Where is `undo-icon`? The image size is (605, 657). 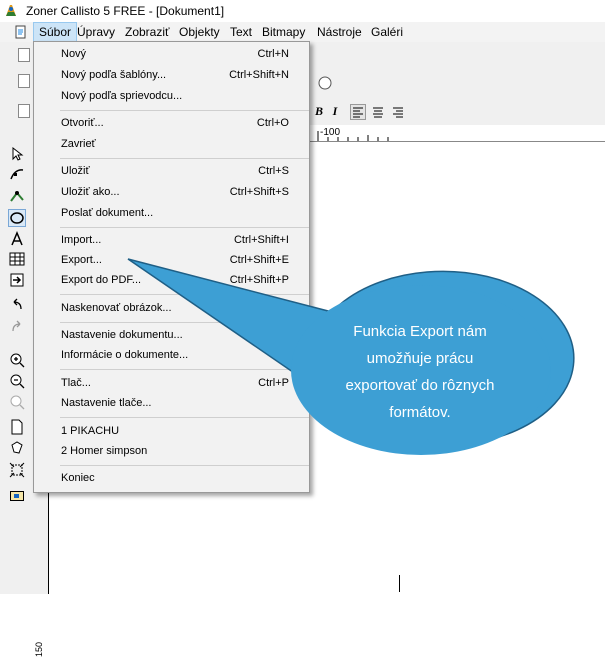
undo-icon is located at coordinates (17, 305).